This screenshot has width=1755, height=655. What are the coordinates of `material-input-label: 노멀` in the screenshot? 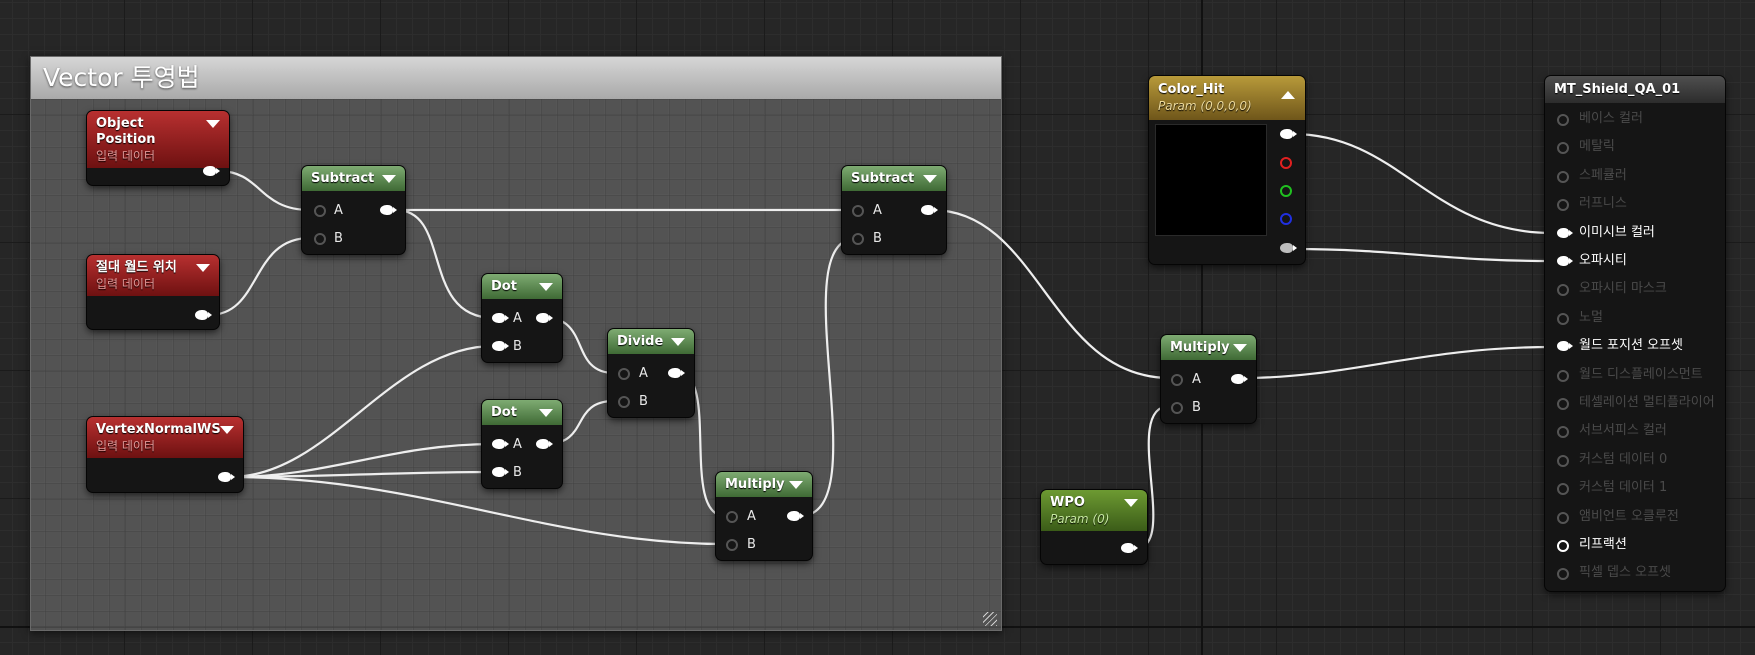 It's located at (1591, 317).